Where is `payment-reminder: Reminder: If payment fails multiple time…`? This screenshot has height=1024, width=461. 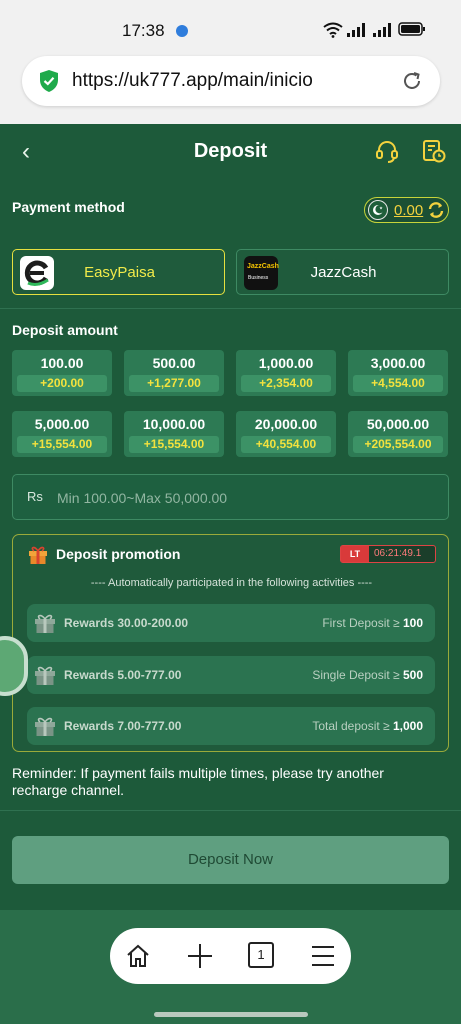
payment-reminder: Reminder: If payment fails multiple time… is located at coordinates (198, 781).